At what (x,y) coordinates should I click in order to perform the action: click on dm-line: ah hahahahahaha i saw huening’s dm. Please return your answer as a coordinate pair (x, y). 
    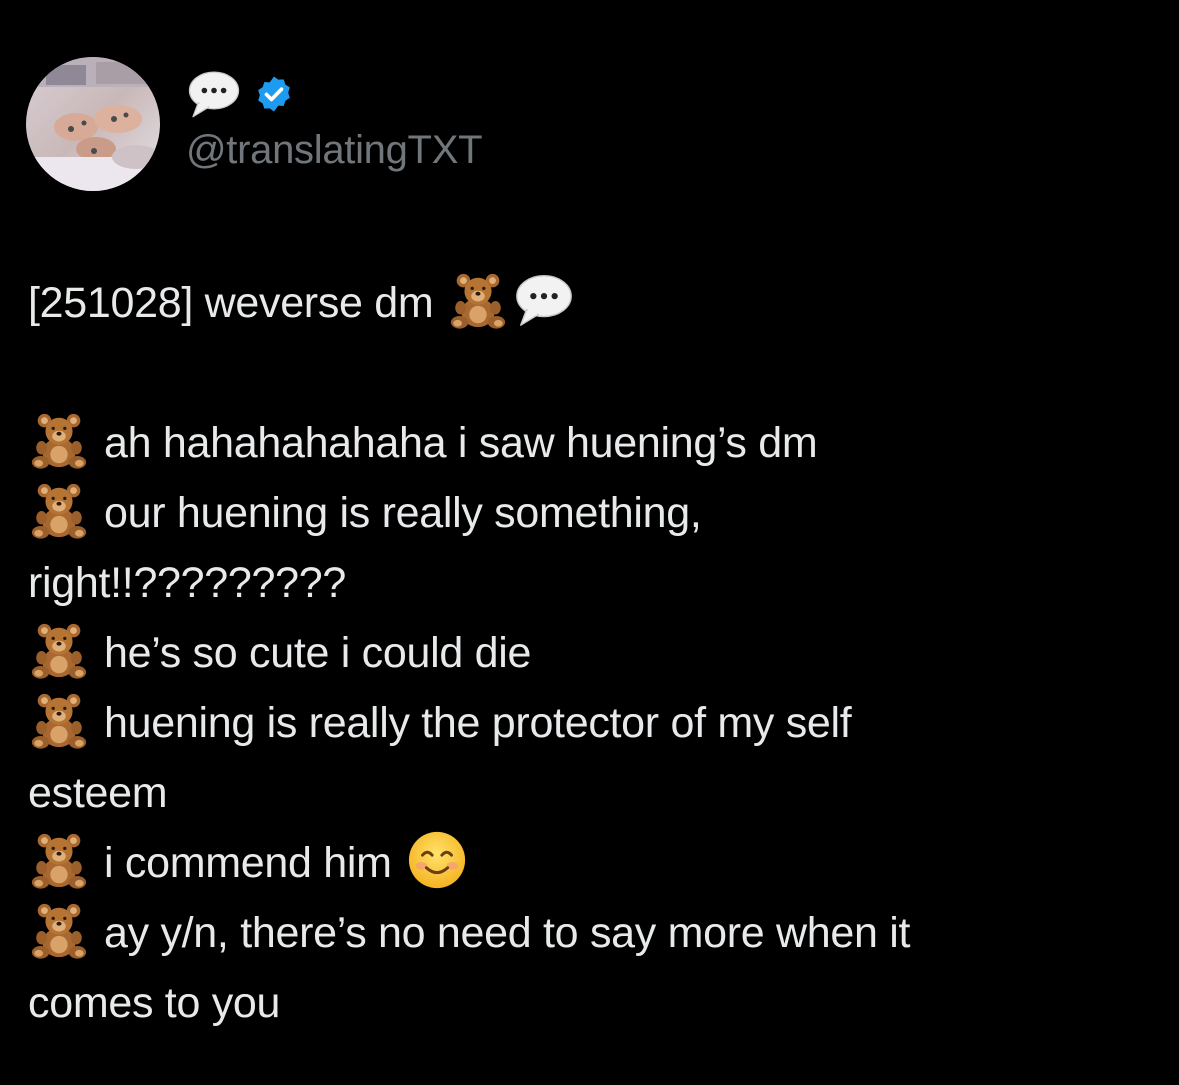
    Looking at the image, I should click on (583, 443).